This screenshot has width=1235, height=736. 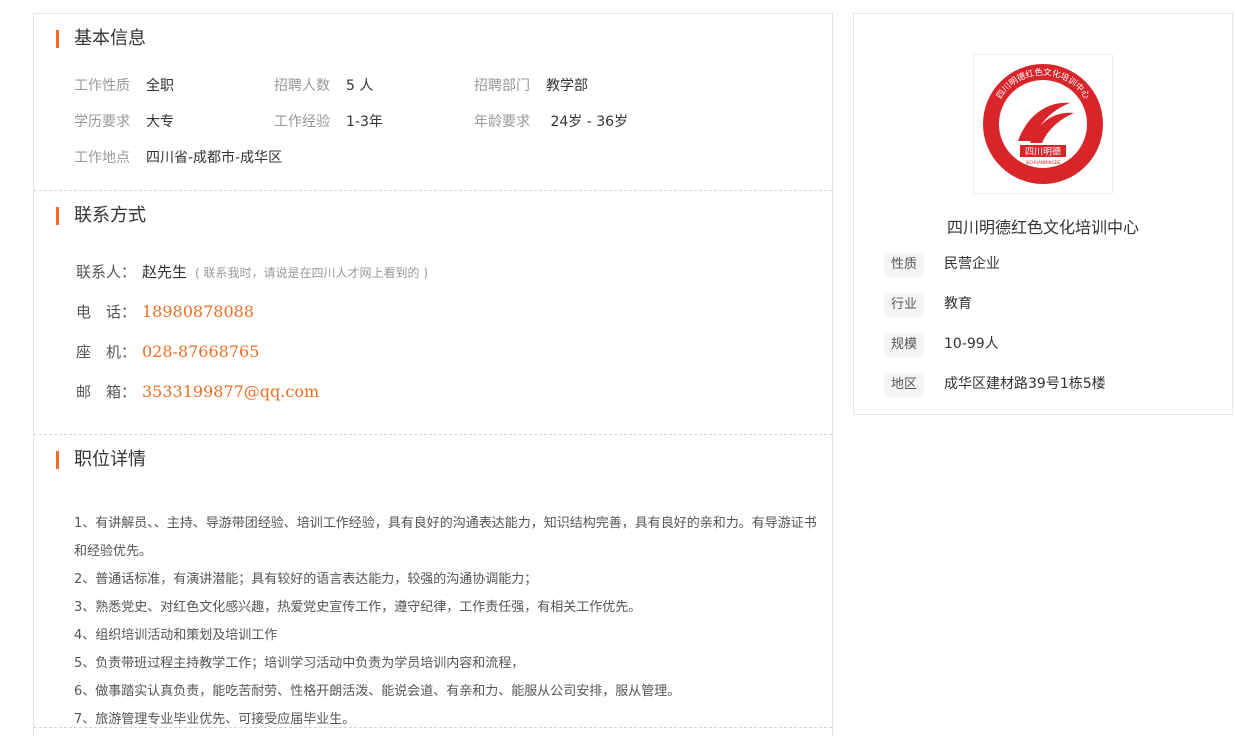 I want to click on contact-person-line: 联系人： 赵先生 ( 联系我时，请说是在四川人才网上看到的 ), so click(x=252, y=272).